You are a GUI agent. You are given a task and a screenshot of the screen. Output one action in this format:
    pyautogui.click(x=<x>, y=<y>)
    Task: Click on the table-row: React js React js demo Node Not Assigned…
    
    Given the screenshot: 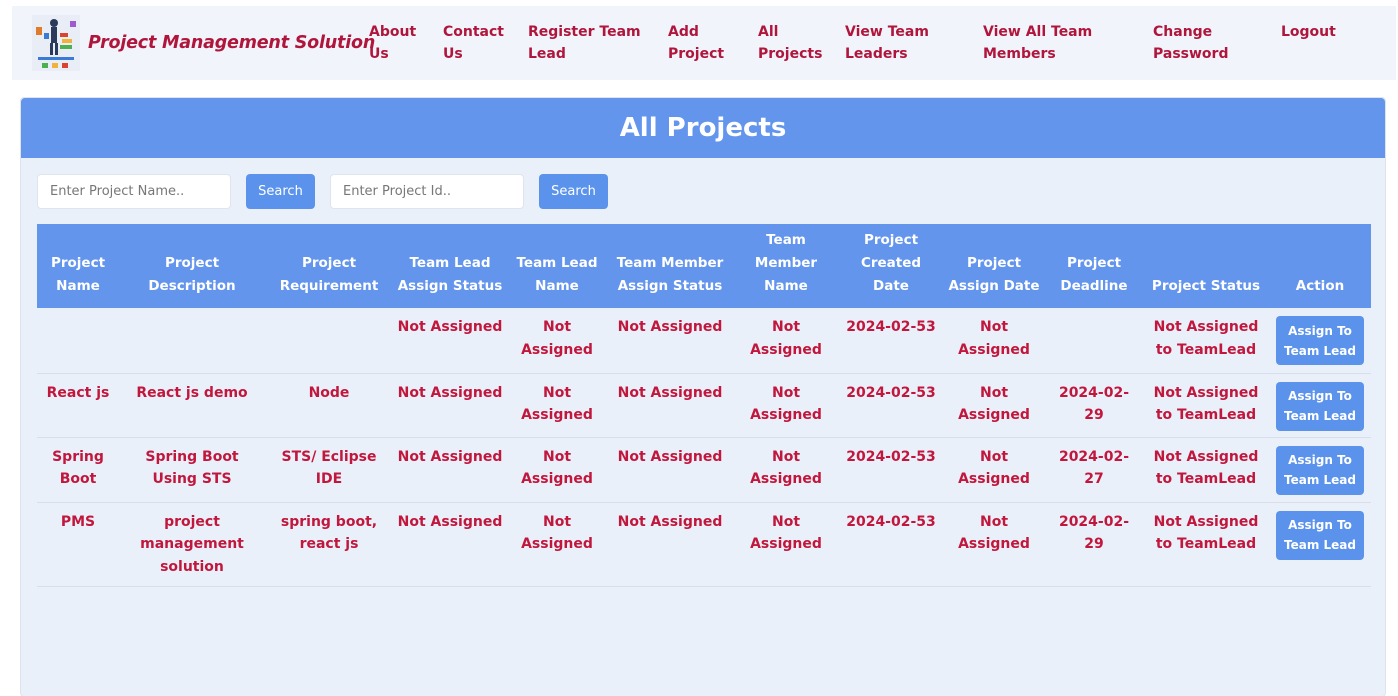 What is the action you would take?
    pyautogui.click(x=704, y=405)
    